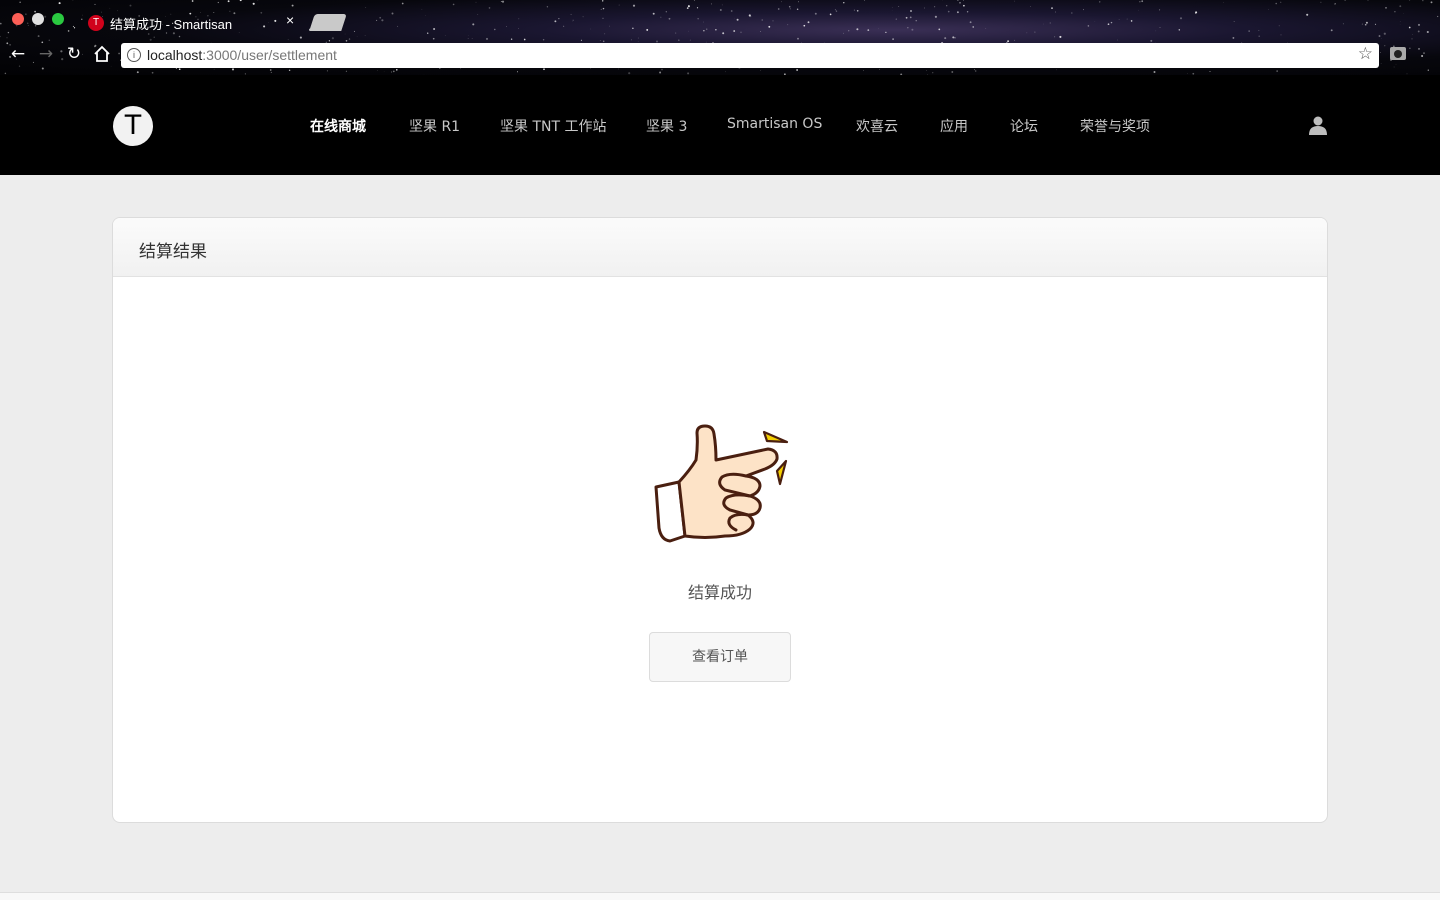 The width and height of the screenshot is (1440, 900). What do you see at coordinates (1318, 125) in the screenshot?
I see `user-icon` at bounding box center [1318, 125].